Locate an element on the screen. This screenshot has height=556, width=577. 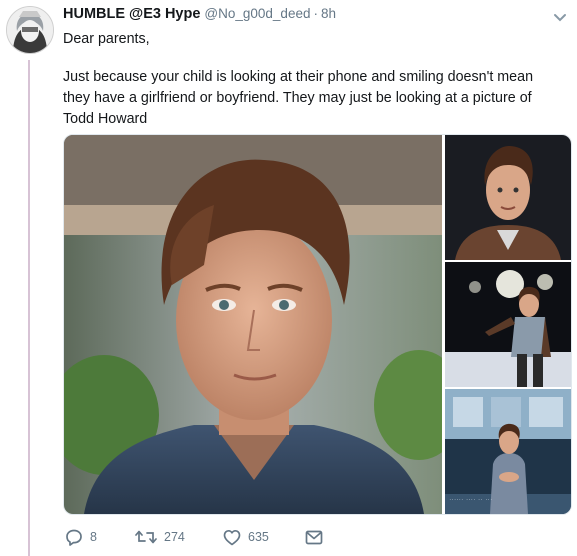
retweet-button: 274 is located at coordinates (179, 537).